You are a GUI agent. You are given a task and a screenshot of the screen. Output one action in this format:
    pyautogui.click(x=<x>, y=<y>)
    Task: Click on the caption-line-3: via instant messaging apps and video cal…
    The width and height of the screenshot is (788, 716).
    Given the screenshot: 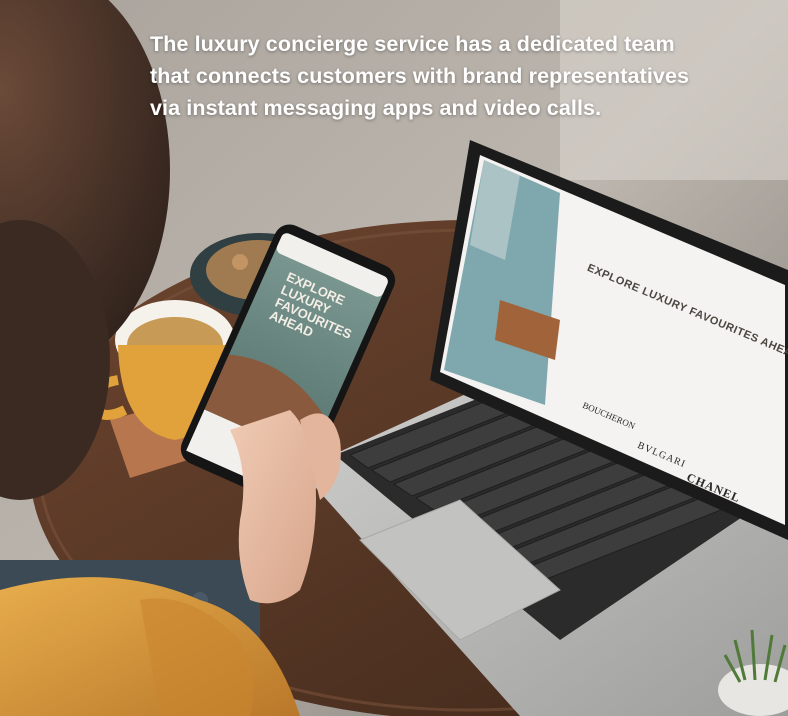 What is the action you would take?
    pyautogui.click(x=376, y=108)
    